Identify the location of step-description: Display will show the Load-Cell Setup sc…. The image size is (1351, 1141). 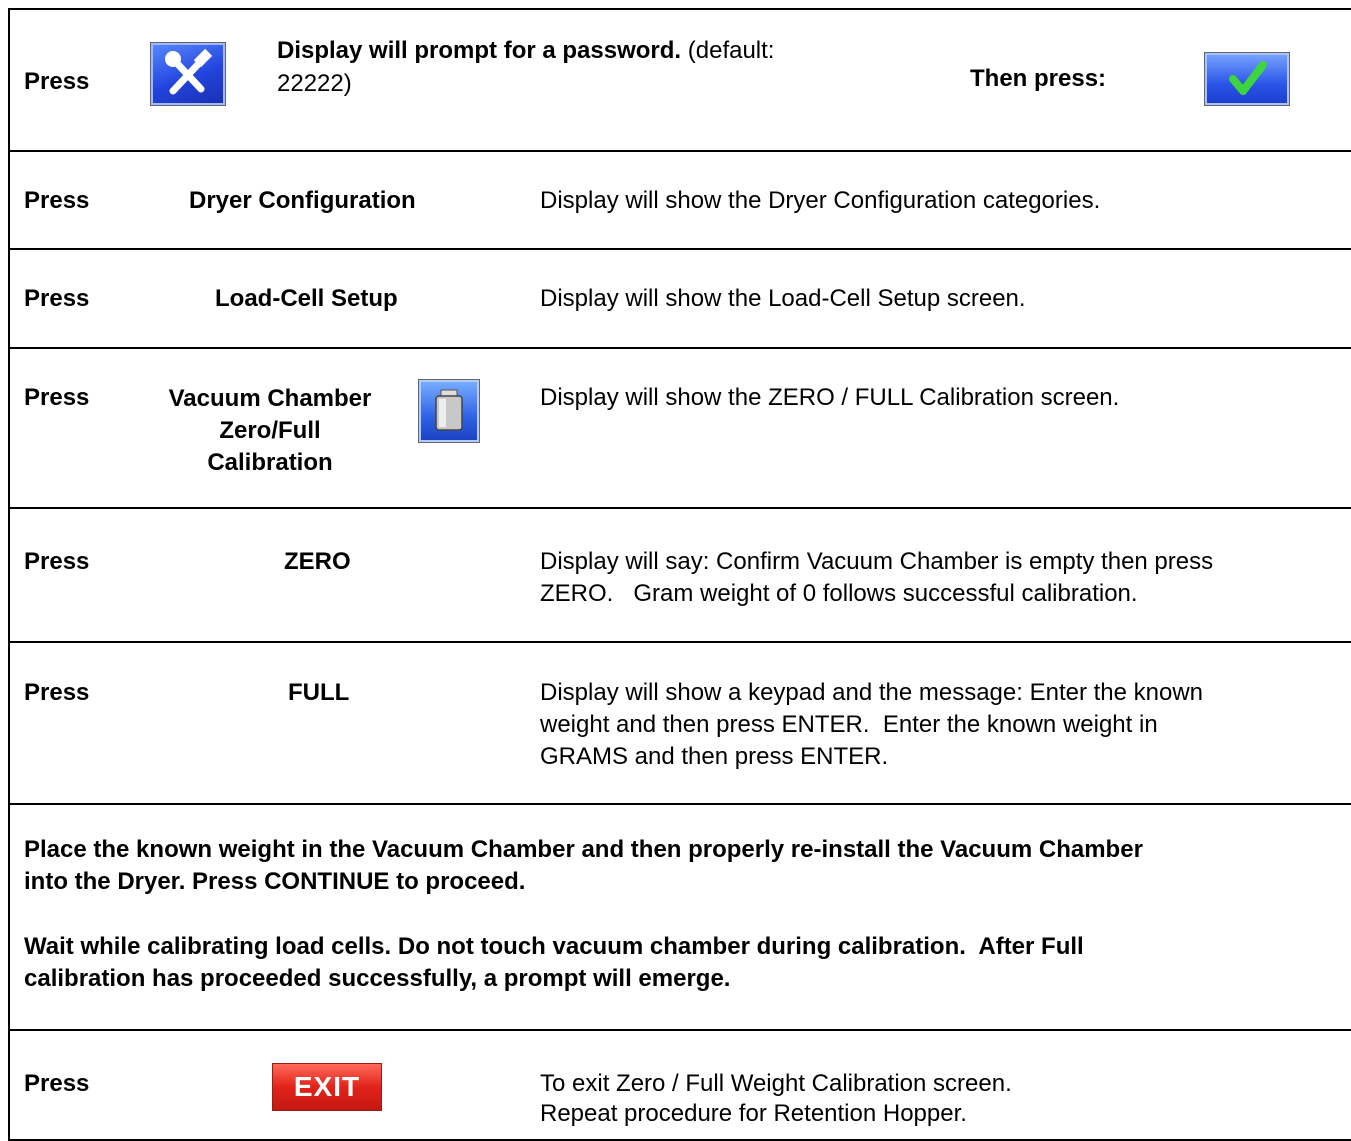
(783, 298).